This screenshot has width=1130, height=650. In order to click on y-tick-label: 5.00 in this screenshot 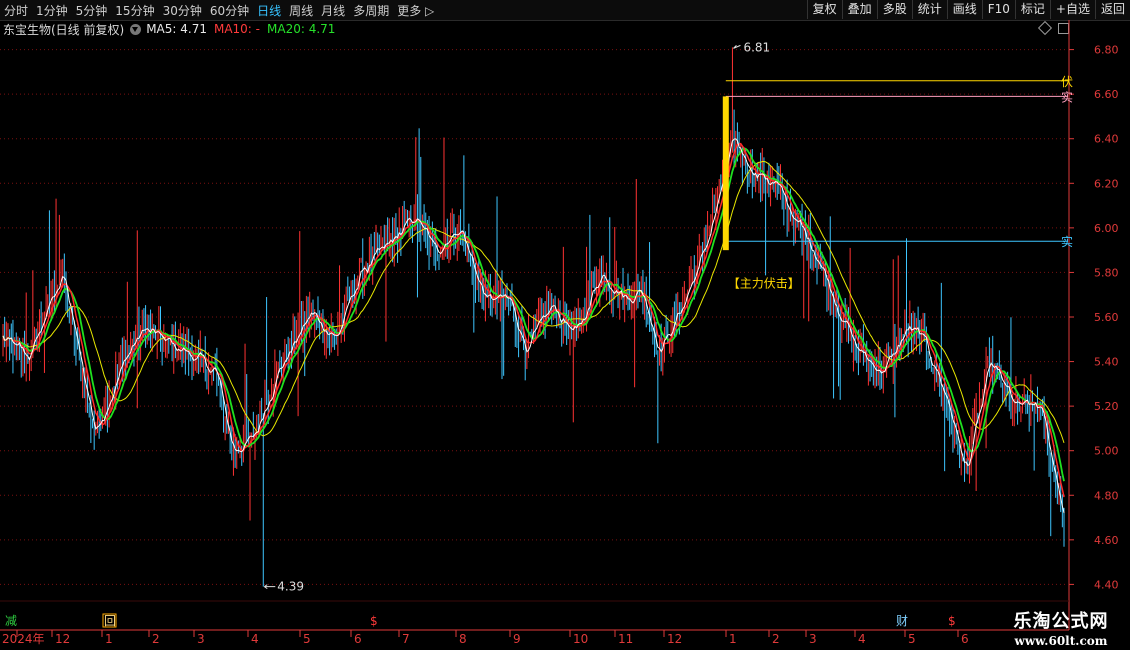, I will do `click(1106, 451)`.